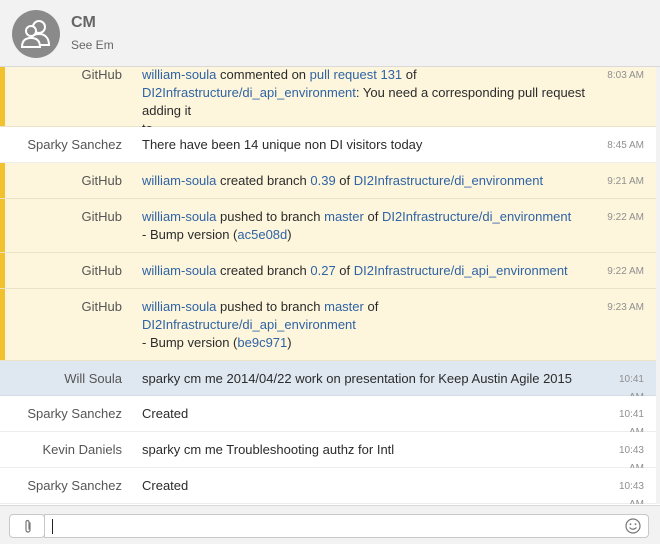  What do you see at coordinates (330, 33) in the screenshot?
I see `room-header: CM See Em` at bounding box center [330, 33].